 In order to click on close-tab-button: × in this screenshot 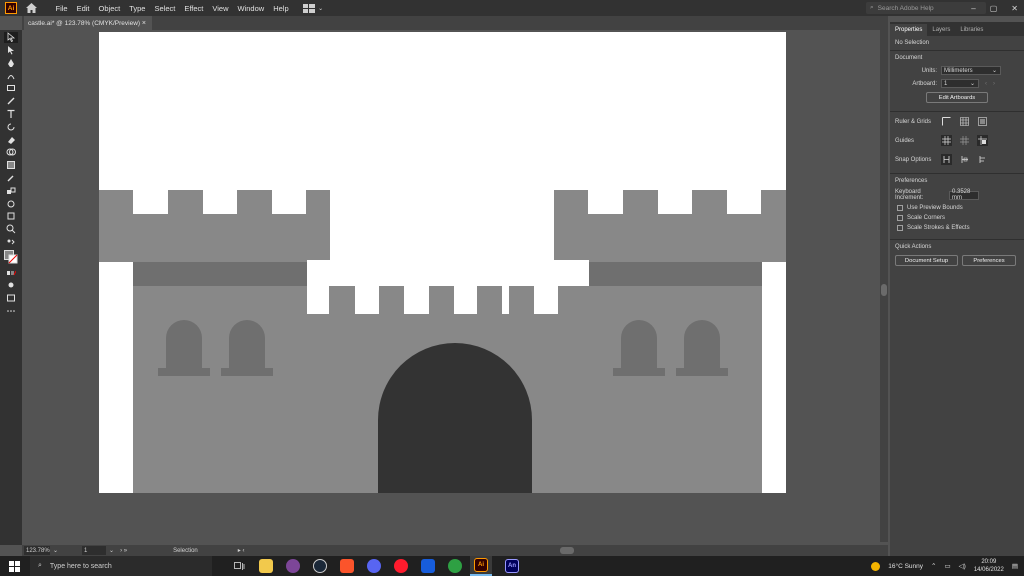, I will do `click(144, 23)`.